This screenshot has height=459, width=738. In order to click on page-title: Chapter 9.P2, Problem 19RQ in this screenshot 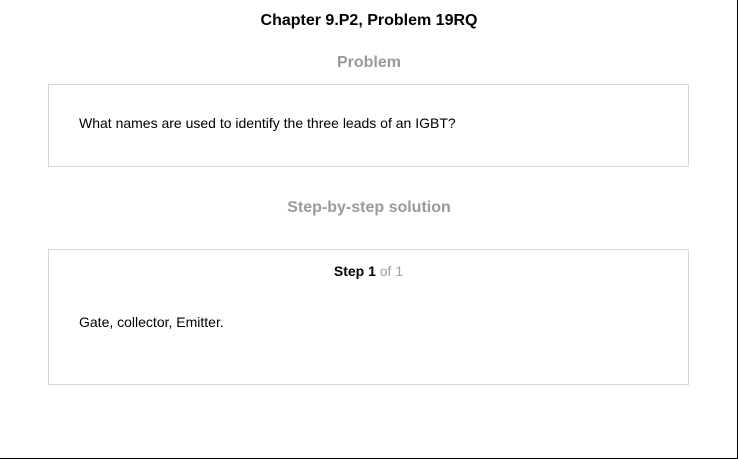, I will do `click(369, 20)`.